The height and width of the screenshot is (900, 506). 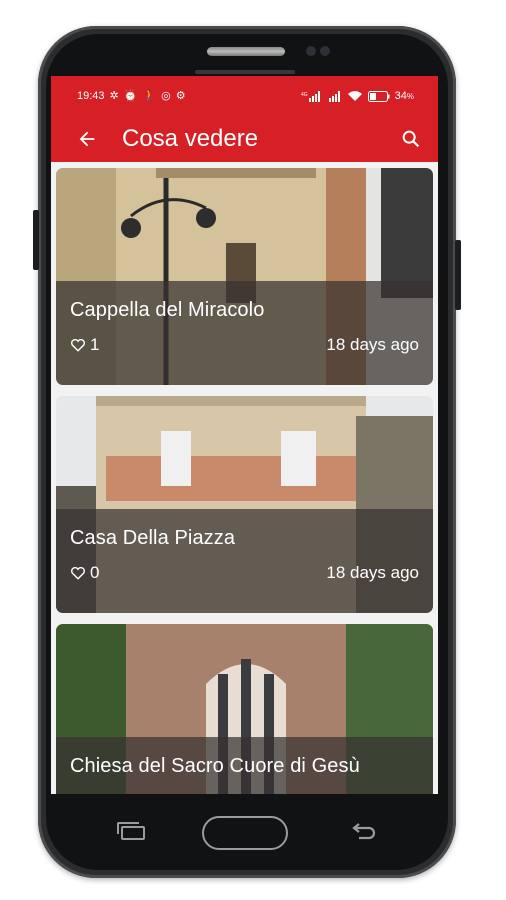 I want to click on app-bar: Cosa vedere, so click(x=244, y=139).